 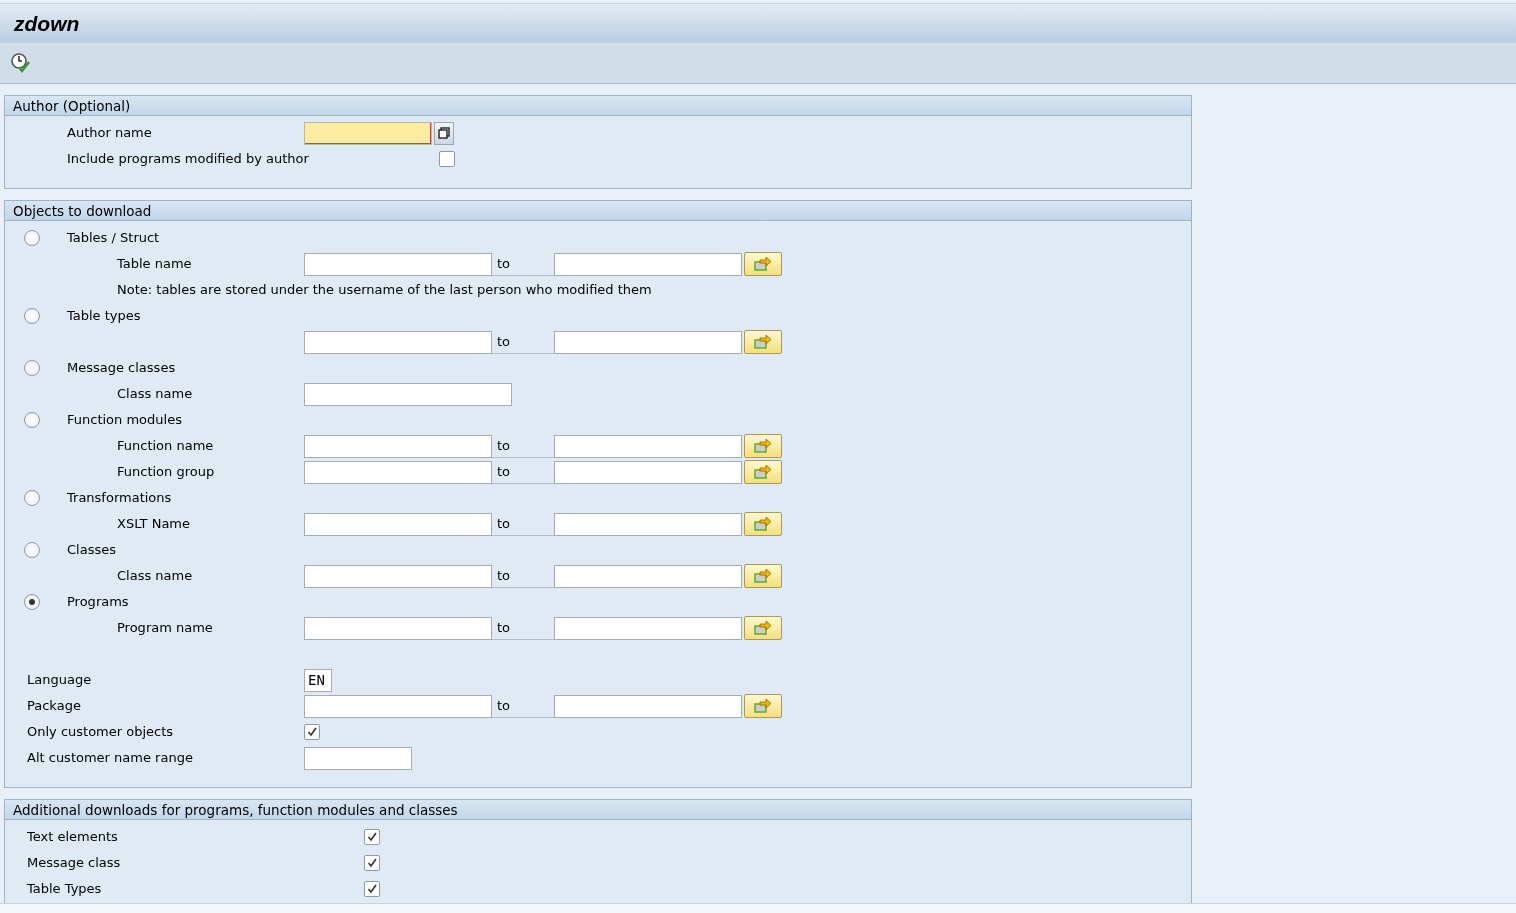 I want to click on option-label: Function modules, so click(x=124, y=420).